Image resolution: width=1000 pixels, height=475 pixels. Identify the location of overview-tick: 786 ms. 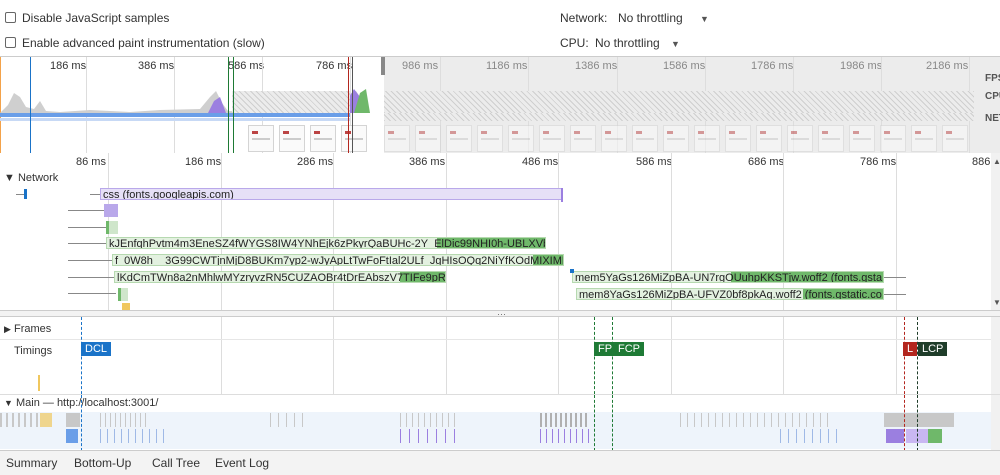
(334, 66).